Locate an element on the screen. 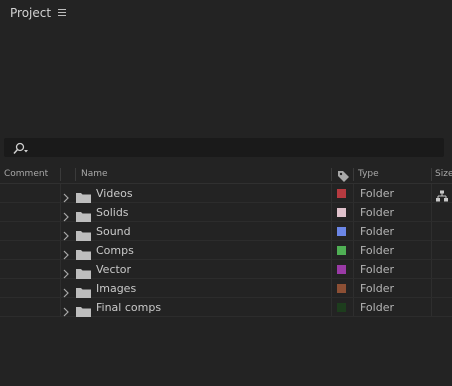  project-item-row: Videos Folder is located at coordinates (226, 193).